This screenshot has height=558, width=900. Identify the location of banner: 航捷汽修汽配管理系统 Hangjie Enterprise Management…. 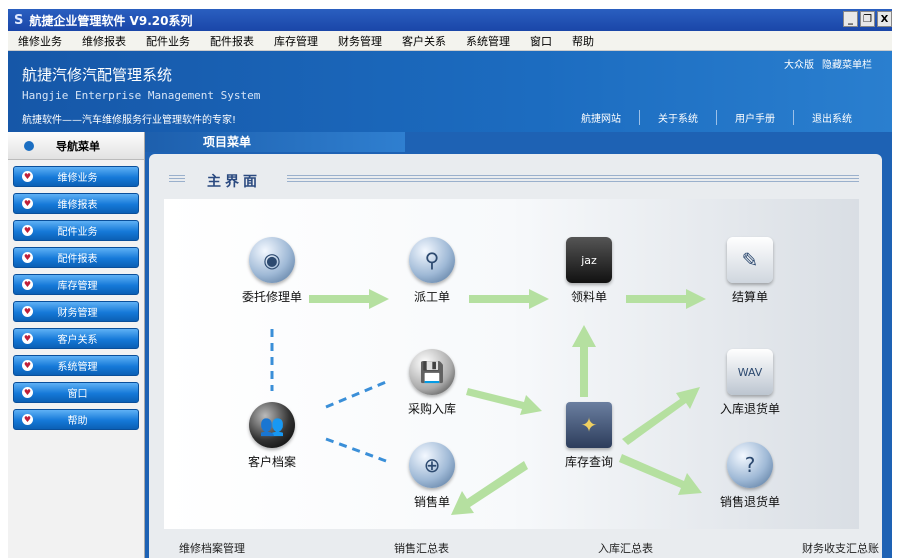
(450, 91).